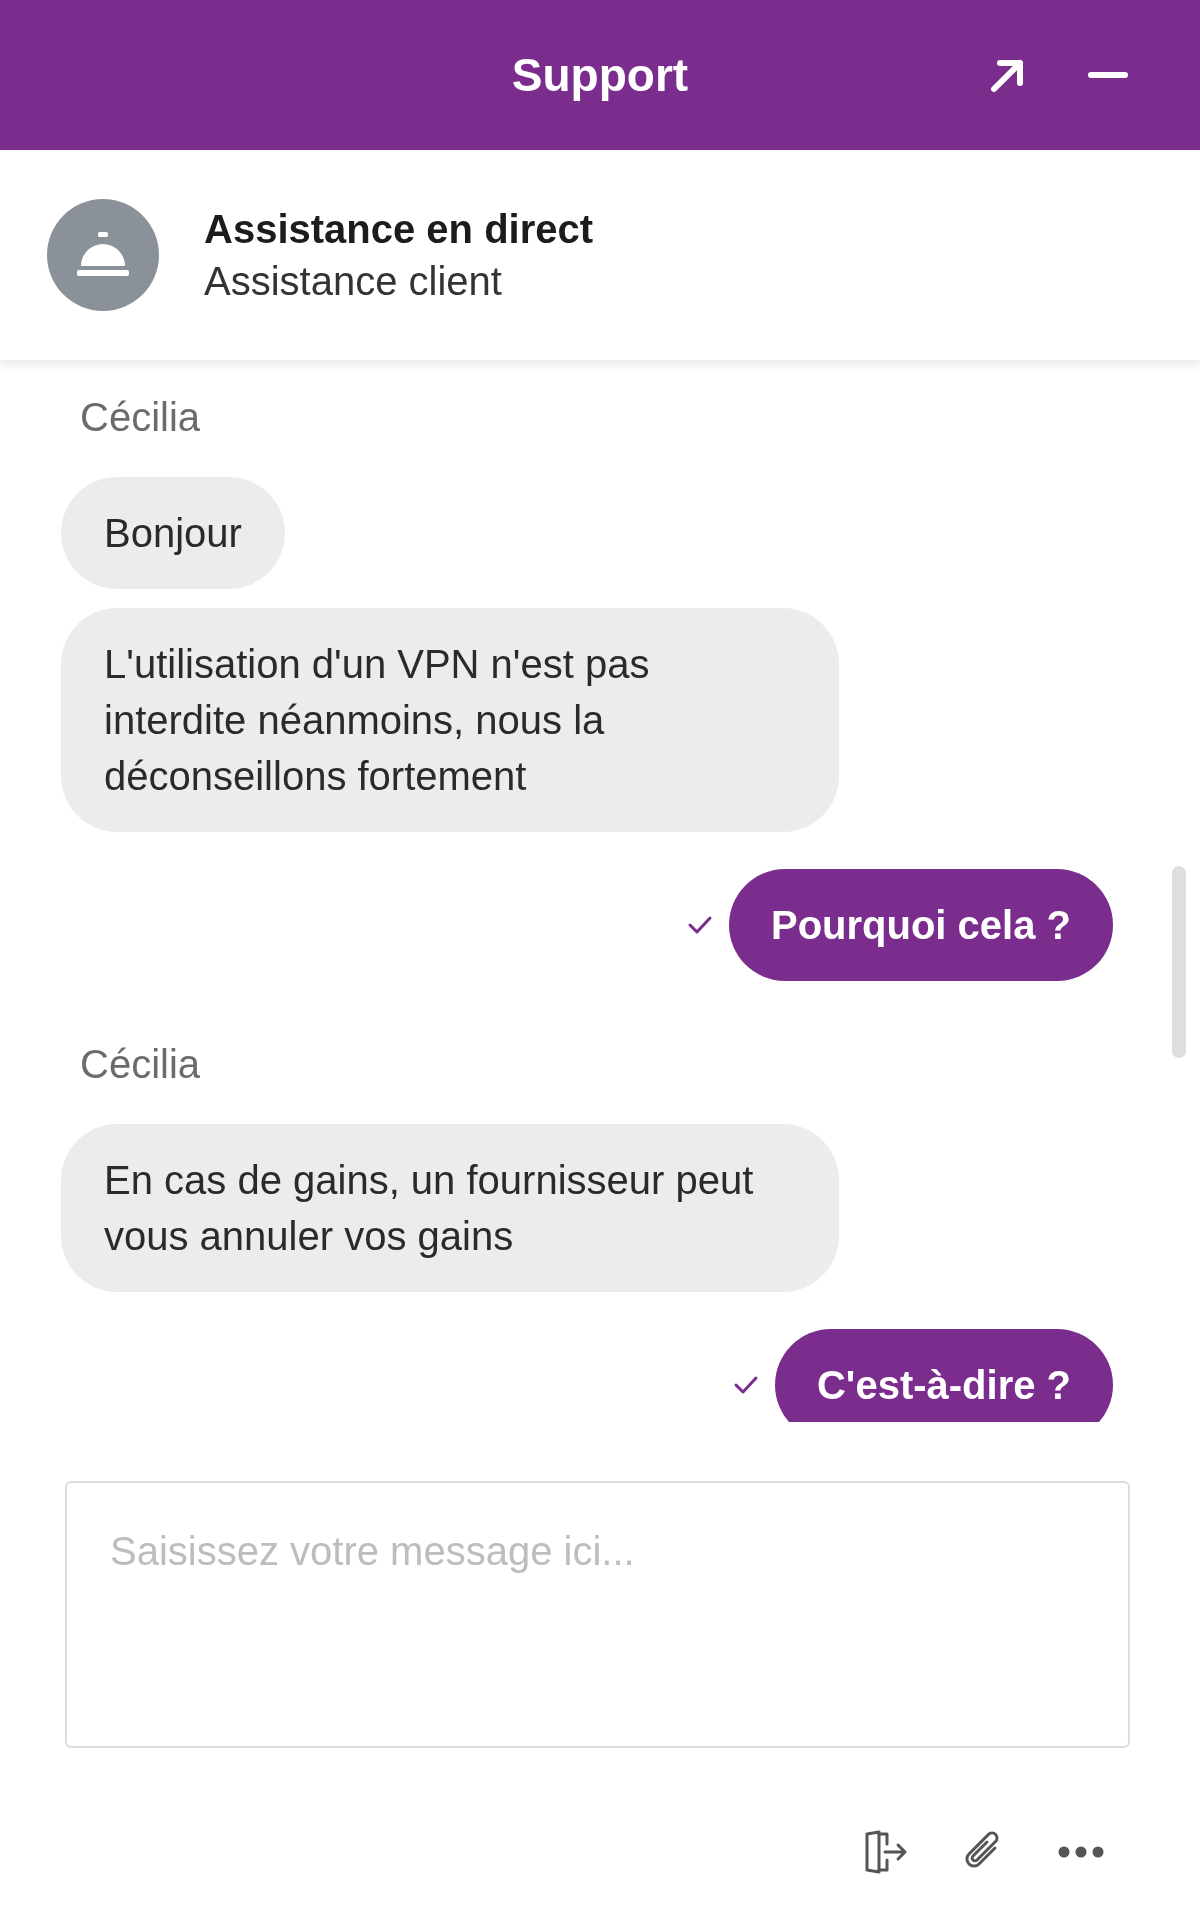 The height and width of the screenshot is (1919, 1200). Describe the element at coordinates (920, 925) in the screenshot. I see `user-message-bubble: Pourquoi cela ?` at that location.